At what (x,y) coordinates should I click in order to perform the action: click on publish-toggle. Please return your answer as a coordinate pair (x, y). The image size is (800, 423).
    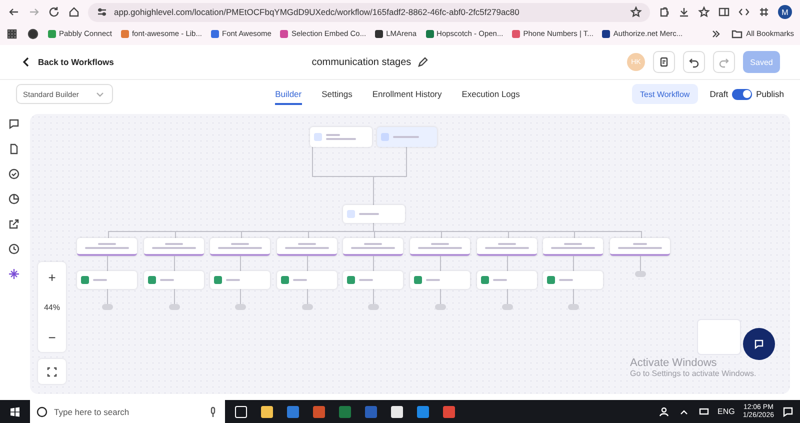
    Looking at the image, I should click on (742, 94).